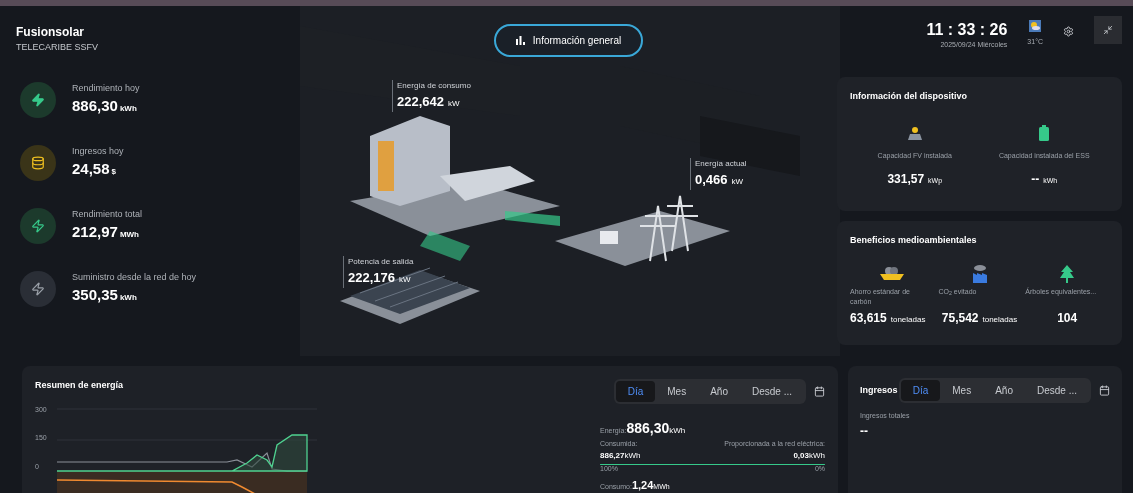 The image size is (1133, 493). I want to click on card-title: Información del dispositivo, so click(909, 96).